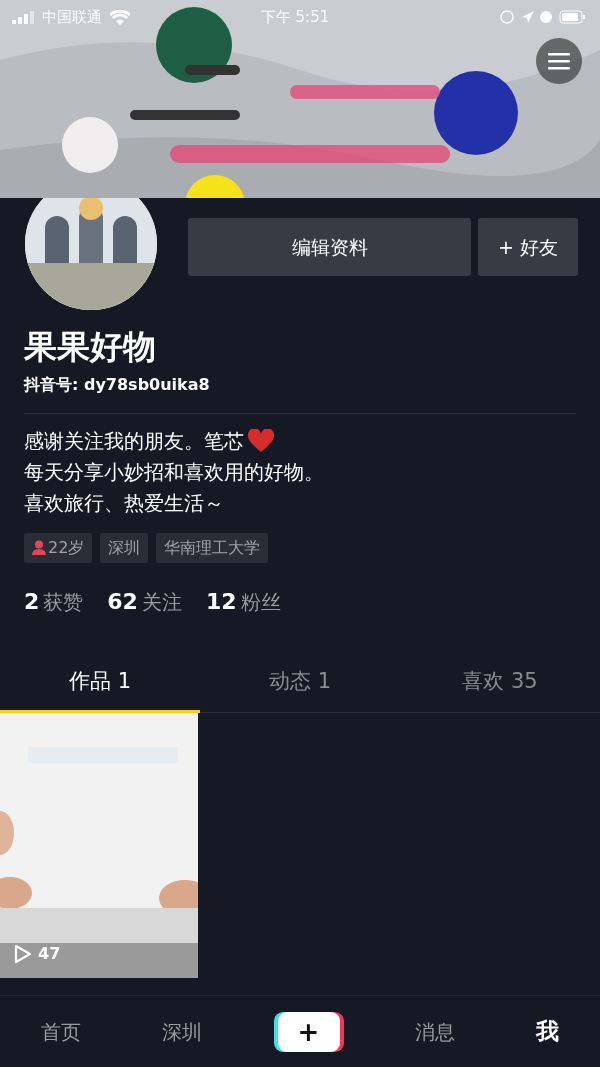 This screenshot has height=1067, width=600. I want to click on tag-text: 华南理工大学, so click(212, 547).